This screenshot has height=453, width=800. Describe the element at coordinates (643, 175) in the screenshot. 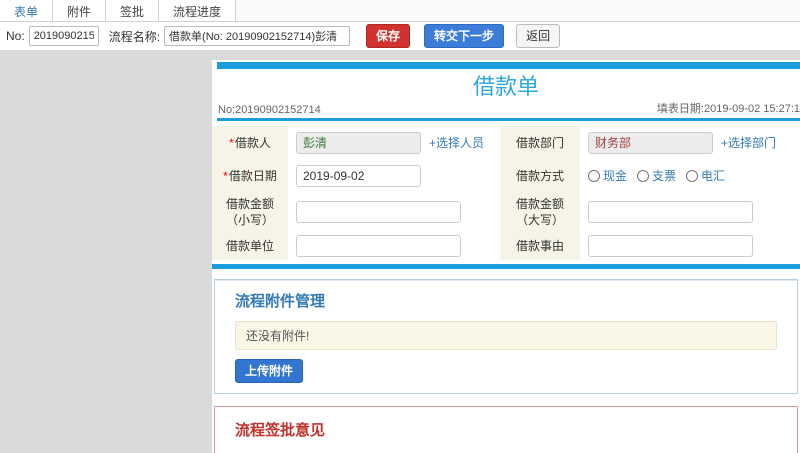

I see `radio-cheque-input` at that location.